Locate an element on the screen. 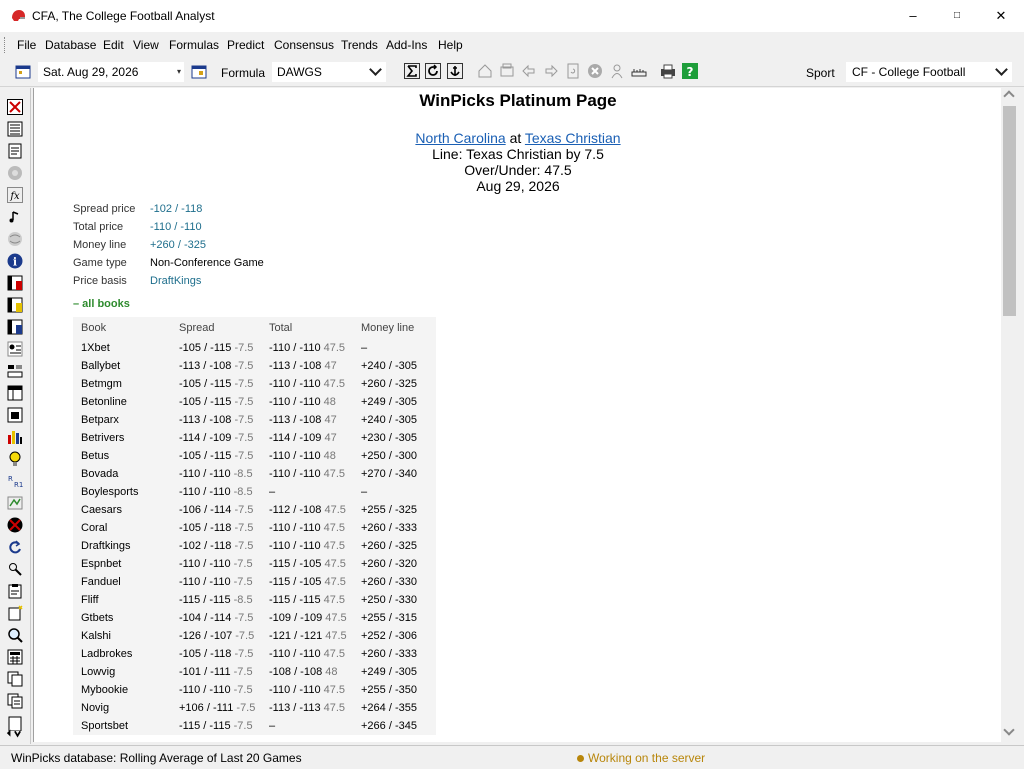 This screenshot has height=769, width=1024. ruler-icon is located at coordinates (639, 71).